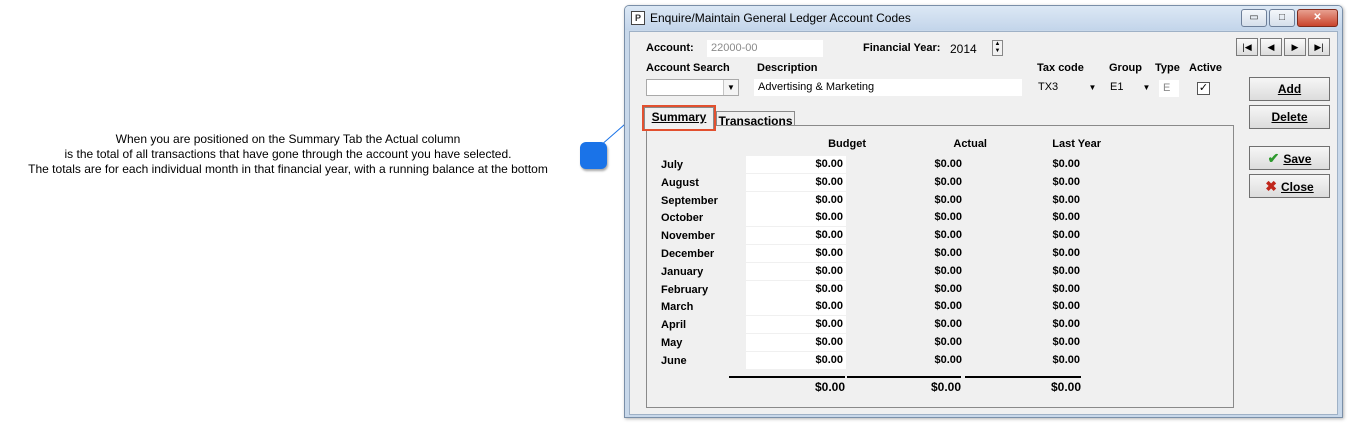 Image resolution: width=1350 pixels, height=425 pixels. What do you see at coordinates (689, 201) in the screenshot?
I see `month-label: September` at bounding box center [689, 201].